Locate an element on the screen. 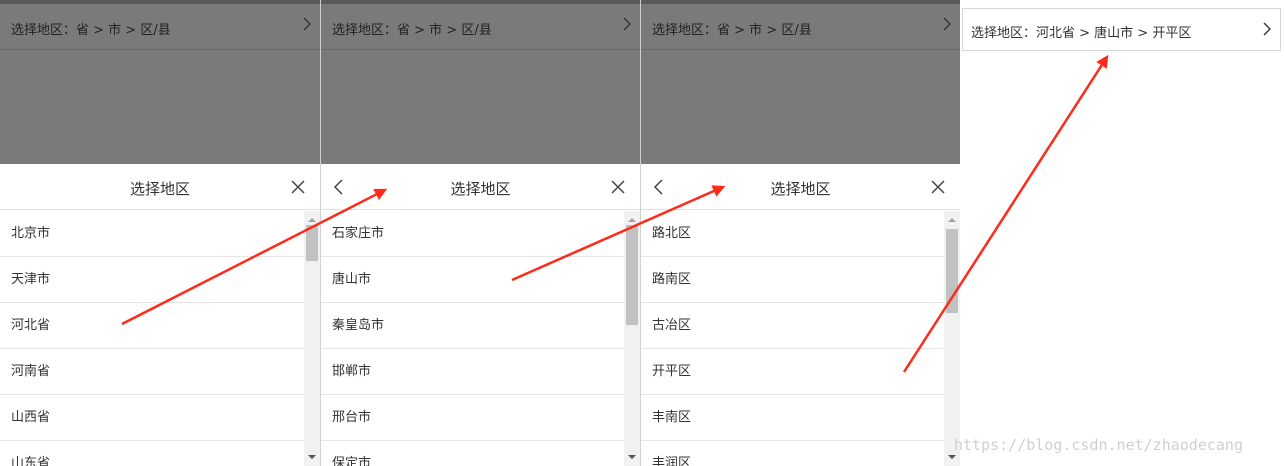 Image resolution: width=1284 pixels, height=466 pixels. list-item: 丰南区 is located at coordinates (792, 418).